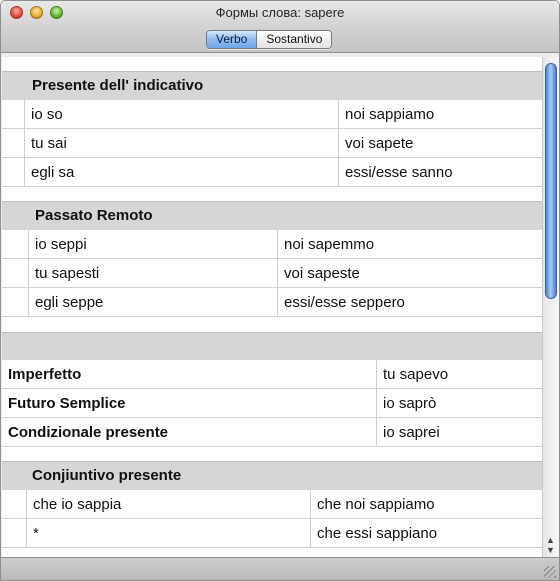 The width and height of the screenshot is (560, 581). What do you see at coordinates (459, 374) in the screenshot?
I see `table-cell: tu sapevo` at bounding box center [459, 374].